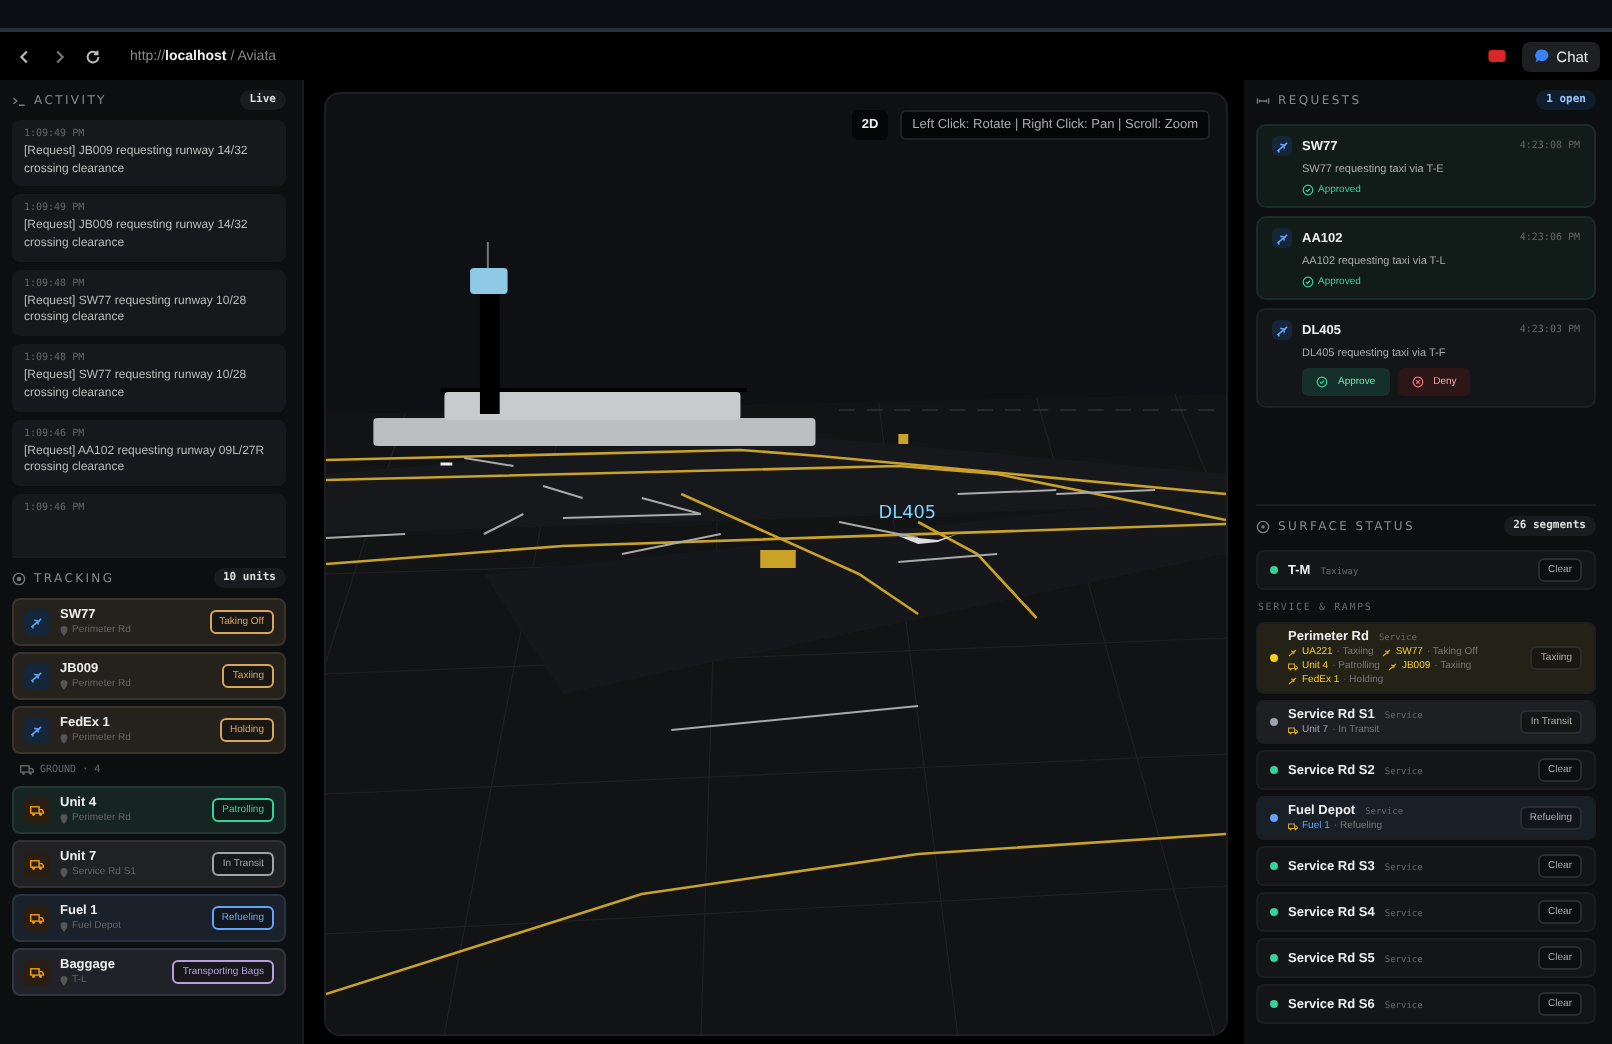 The height and width of the screenshot is (1044, 1612). Describe the element at coordinates (1417, 382) in the screenshot. I see `x-circle-icon` at that location.